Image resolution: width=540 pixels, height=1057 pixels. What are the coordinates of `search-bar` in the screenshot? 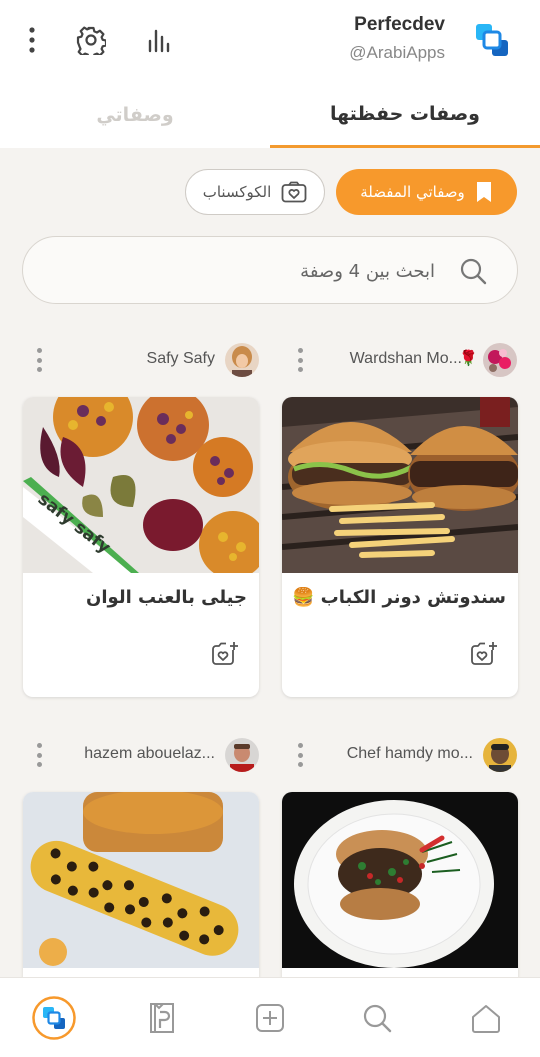 It's located at (270, 270).